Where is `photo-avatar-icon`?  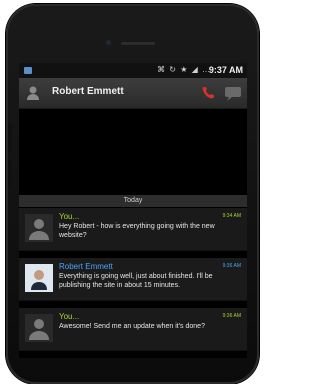
photo-avatar-icon is located at coordinates (39, 278).